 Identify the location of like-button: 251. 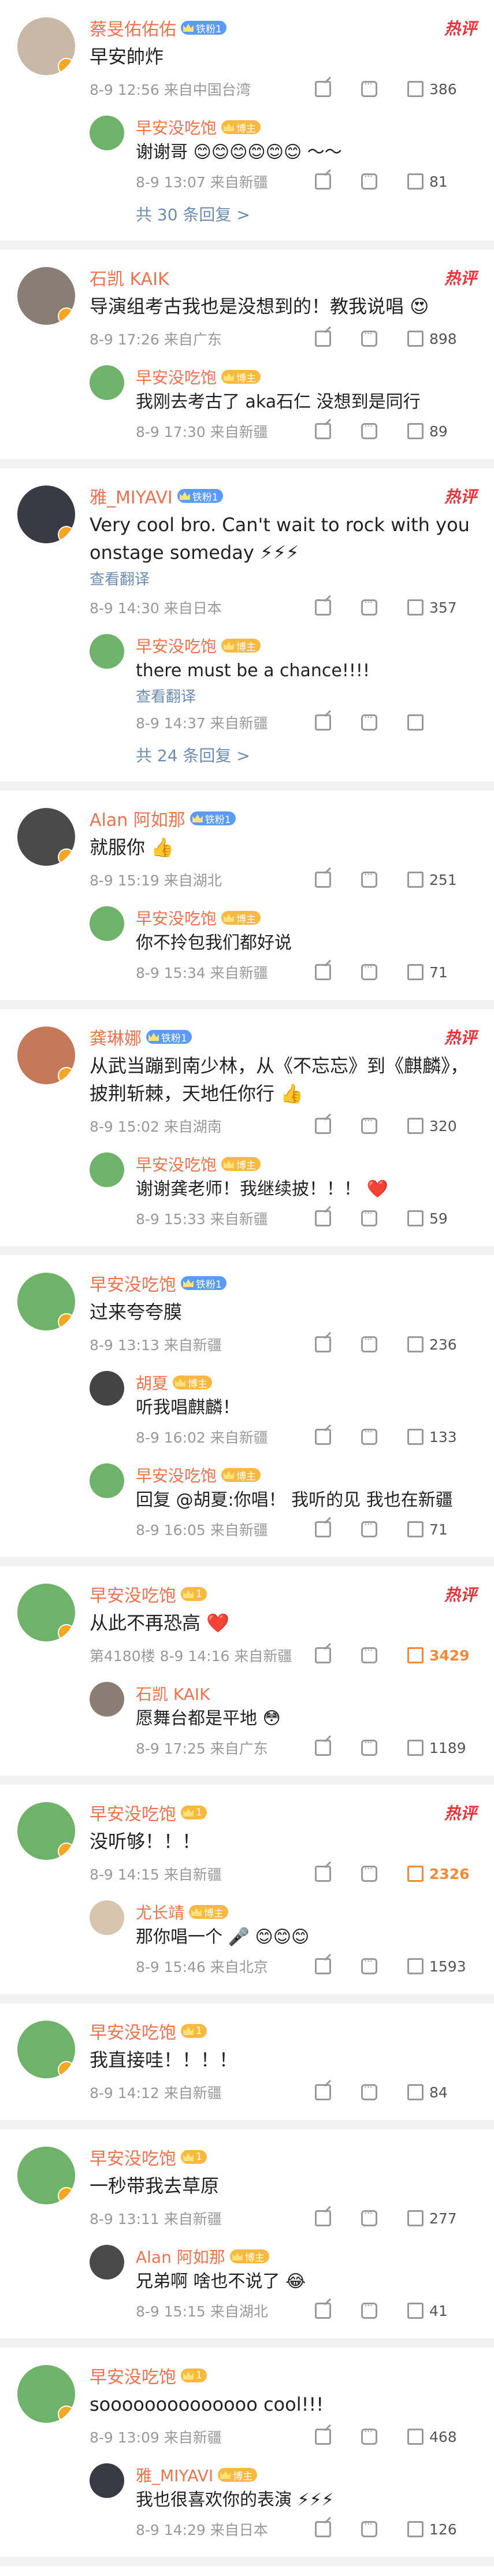
(442, 880).